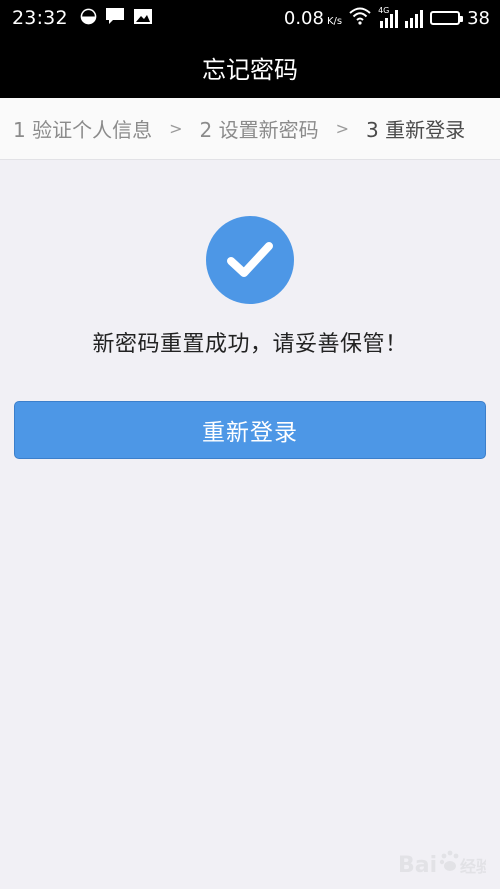 The height and width of the screenshot is (889, 500). I want to click on check-circle-icon, so click(250, 260).